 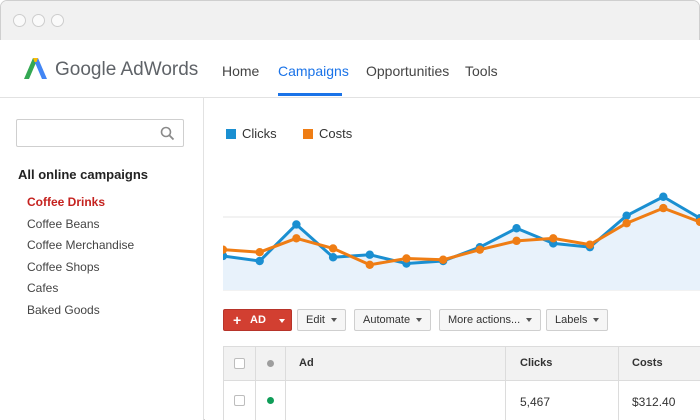 What do you see at coordinates (308, 134) in the screenshot?
I see `legend-swatch-costs` at bounding box center [308, 134].